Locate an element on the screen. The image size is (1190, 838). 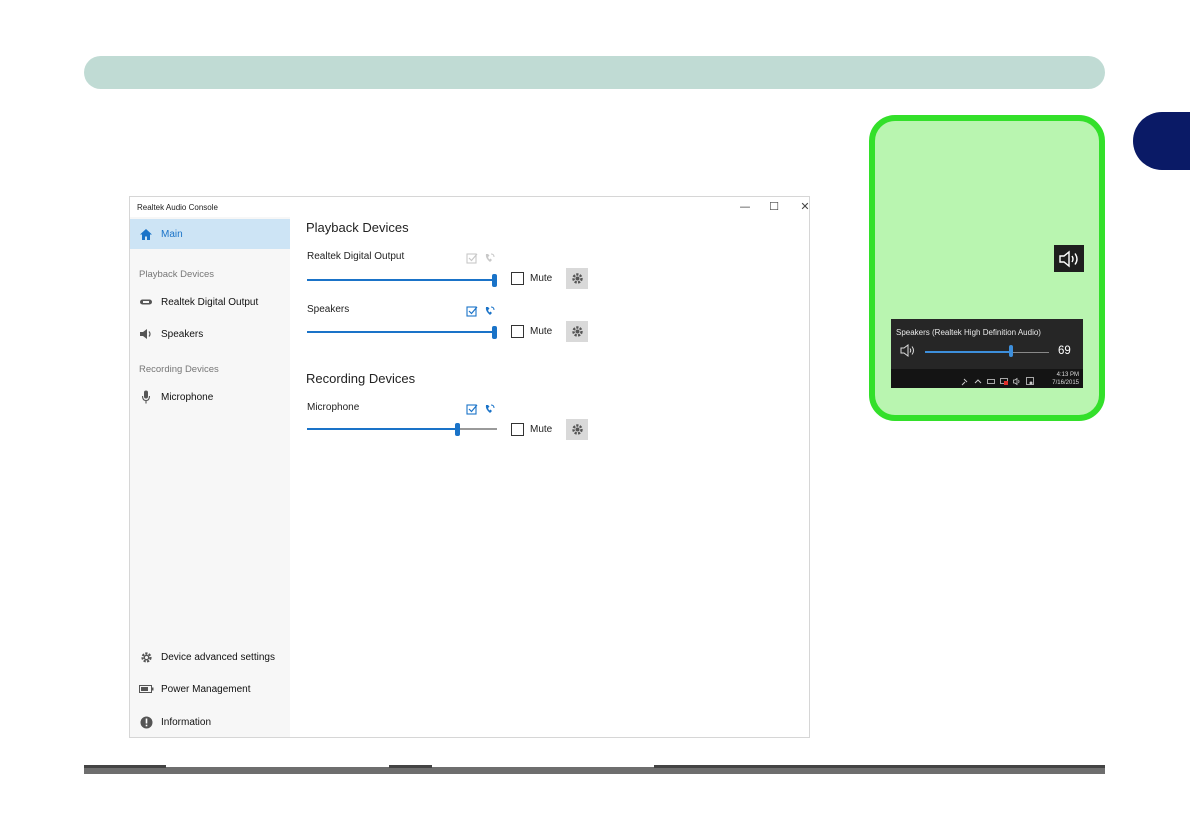
window-titlebar: Realtek Audio Console — ☐ ✕ is located at coordinates (470, 207).